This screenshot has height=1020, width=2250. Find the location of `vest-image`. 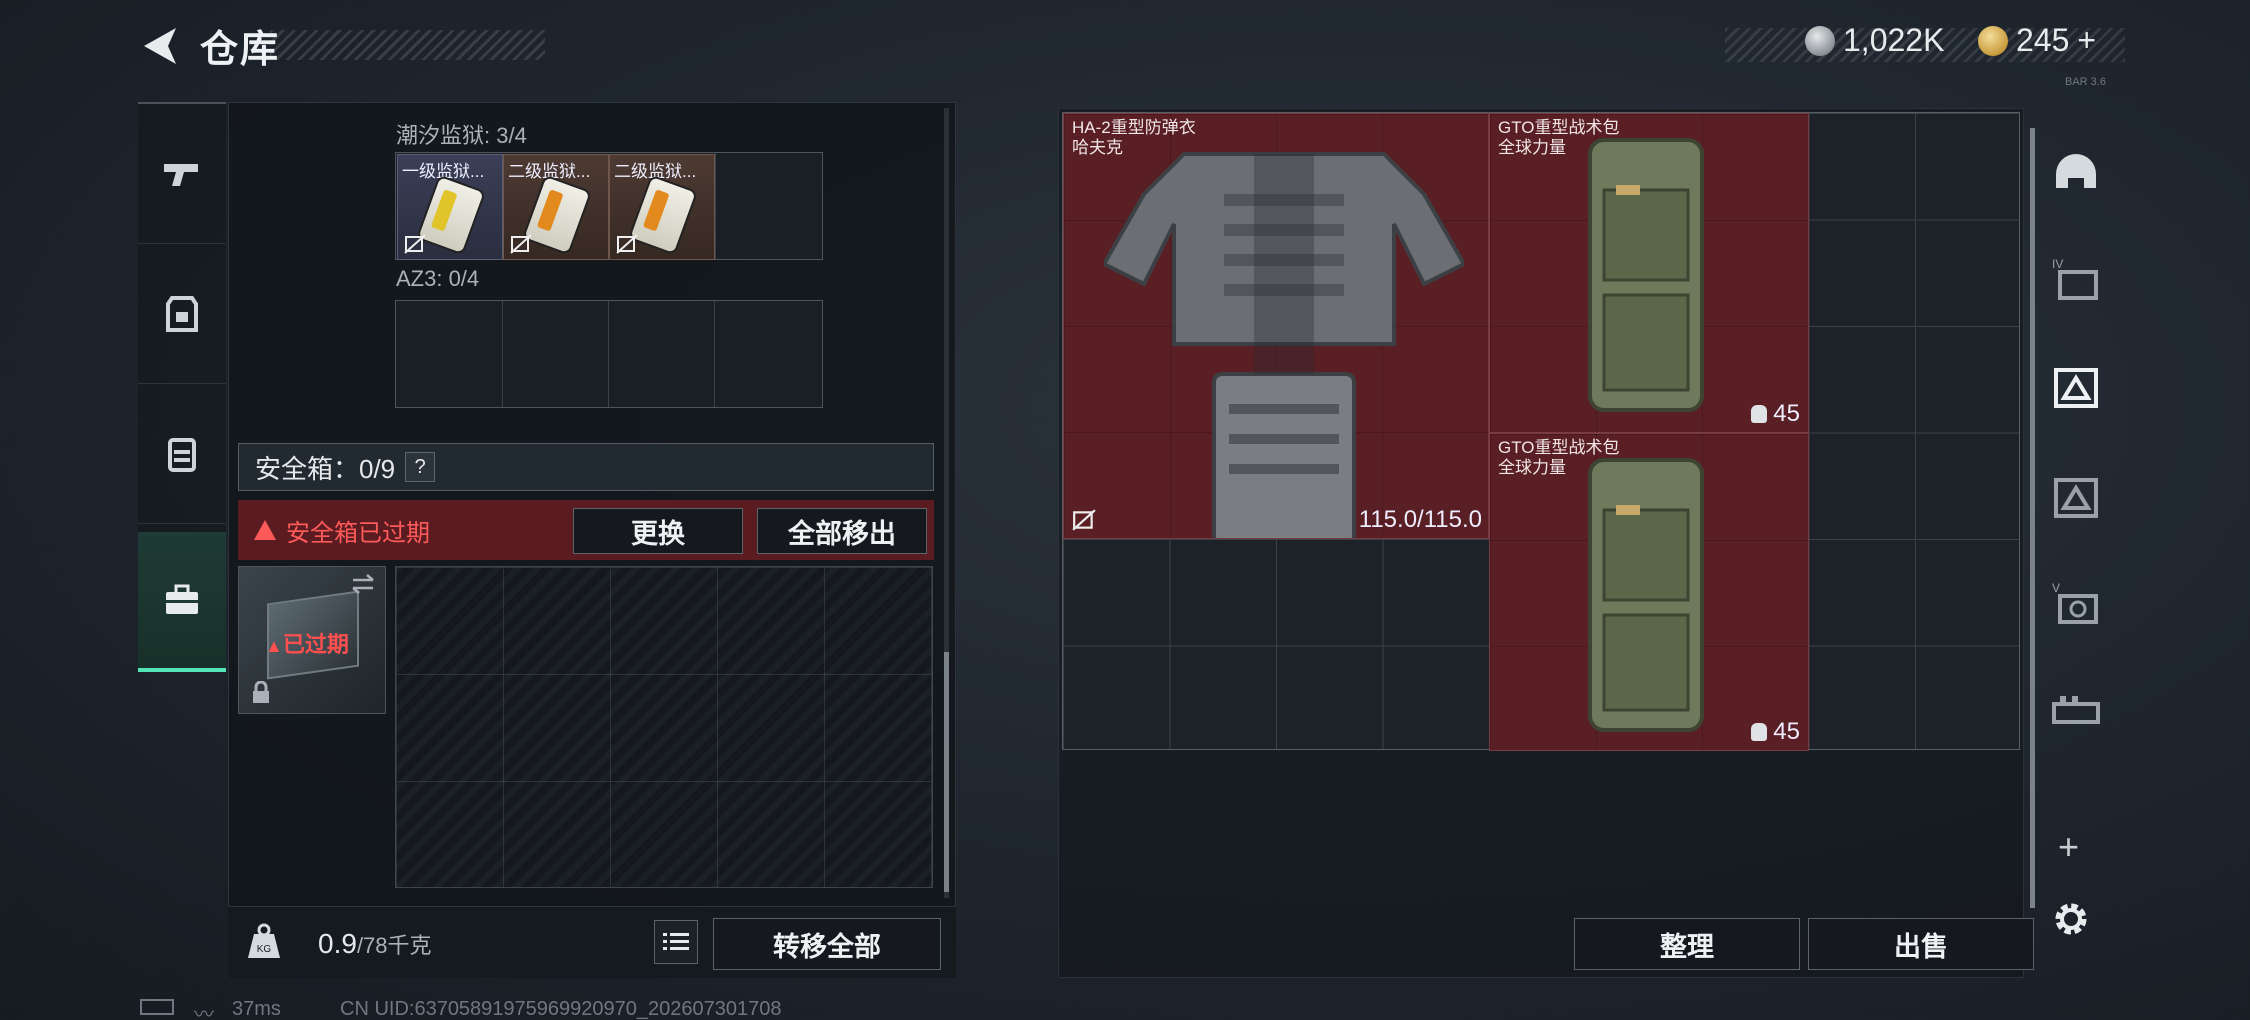

vest-image is located at coordinates (1284, 345).